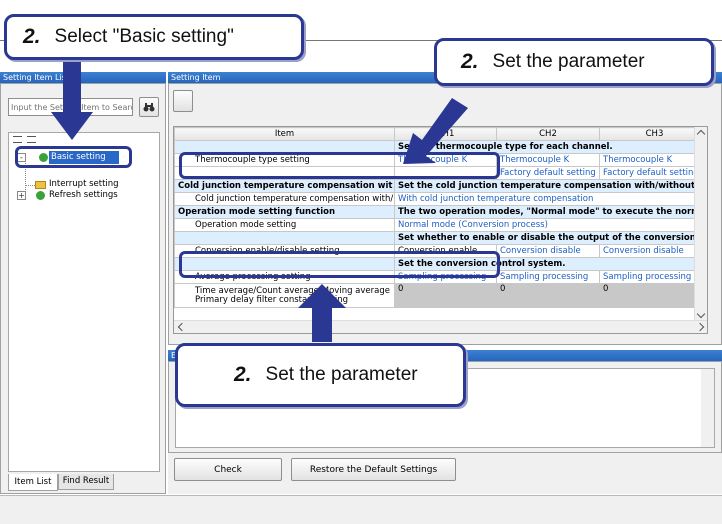 The height and width of the screenshot is (524, 722). What do you see at coordinates (440, 326) in the screenshot?
I see `horizontal-scrollbar` at bounding box center [440, 326].